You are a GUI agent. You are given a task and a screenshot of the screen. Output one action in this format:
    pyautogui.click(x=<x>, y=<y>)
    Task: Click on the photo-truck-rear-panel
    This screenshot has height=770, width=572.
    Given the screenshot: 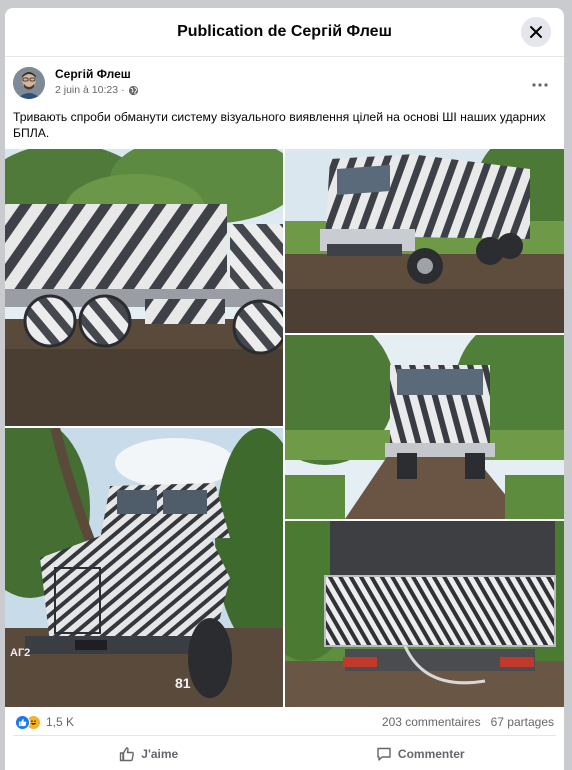 What is the action you would take?
    pyautogui.click(x=424, y=614)
    